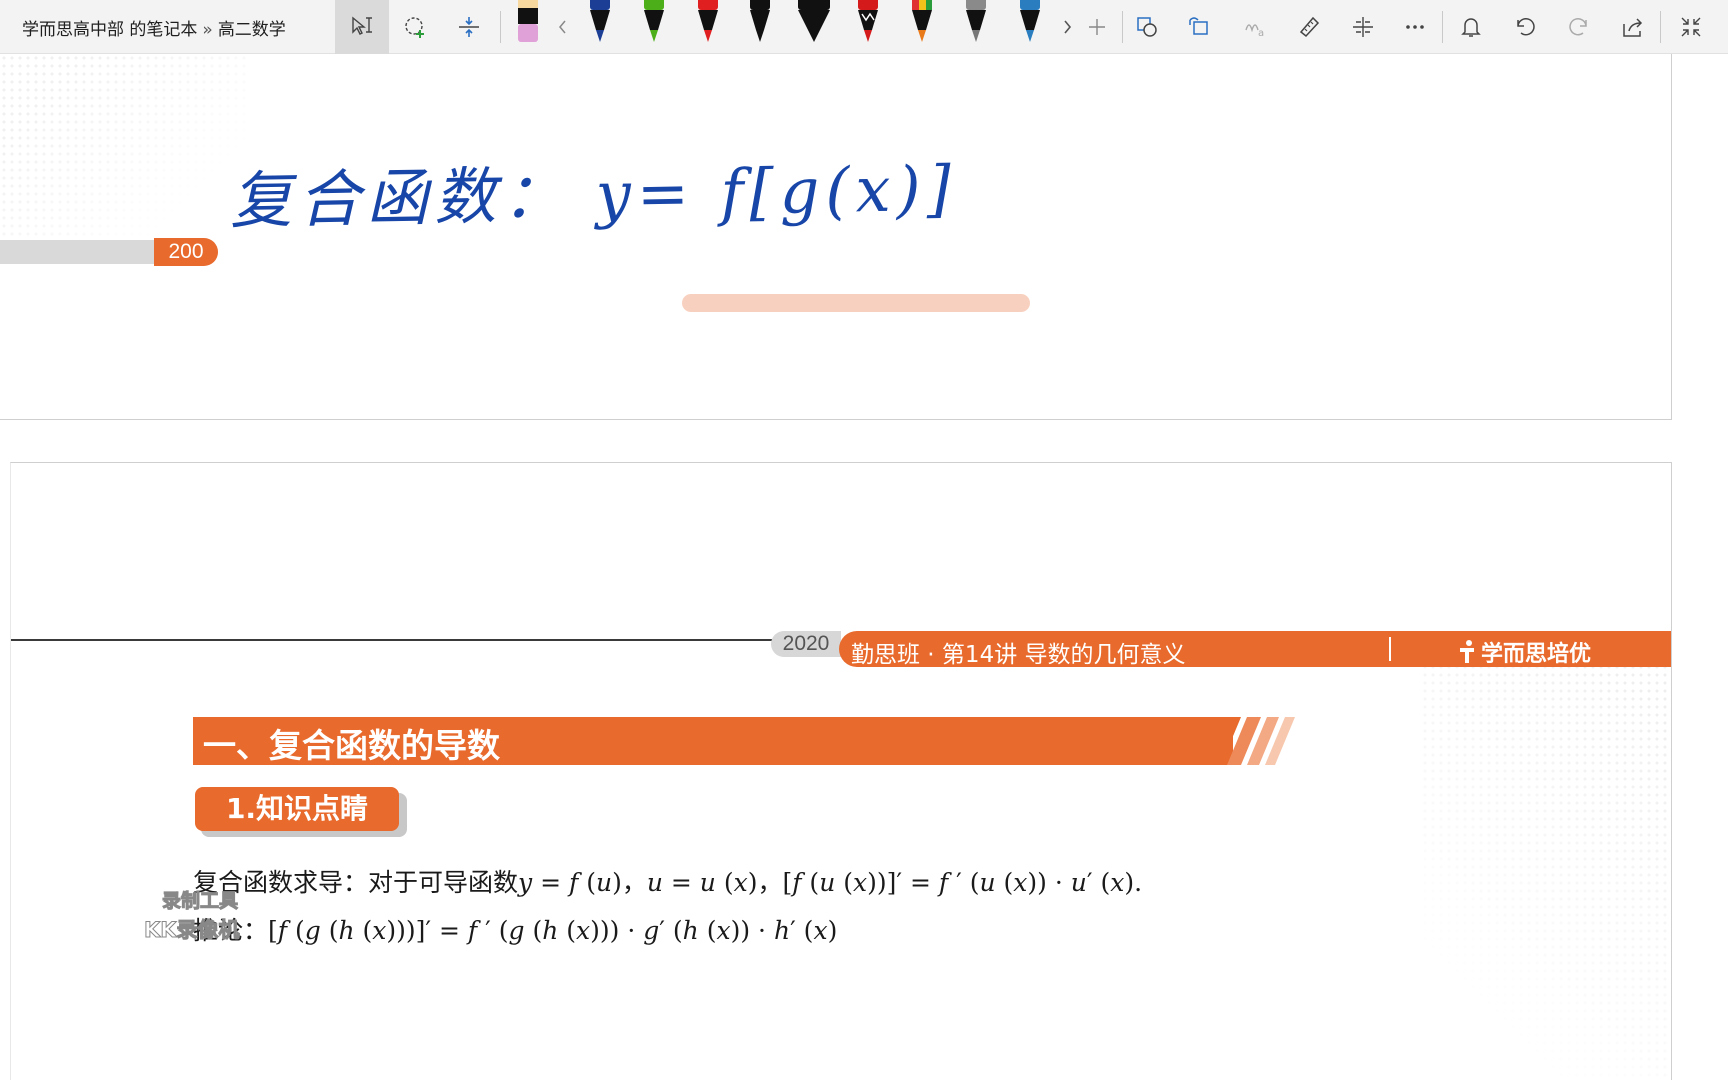 The image size is (1728, 1080). I want to click on pen-dark-blue, so click(600, 23).